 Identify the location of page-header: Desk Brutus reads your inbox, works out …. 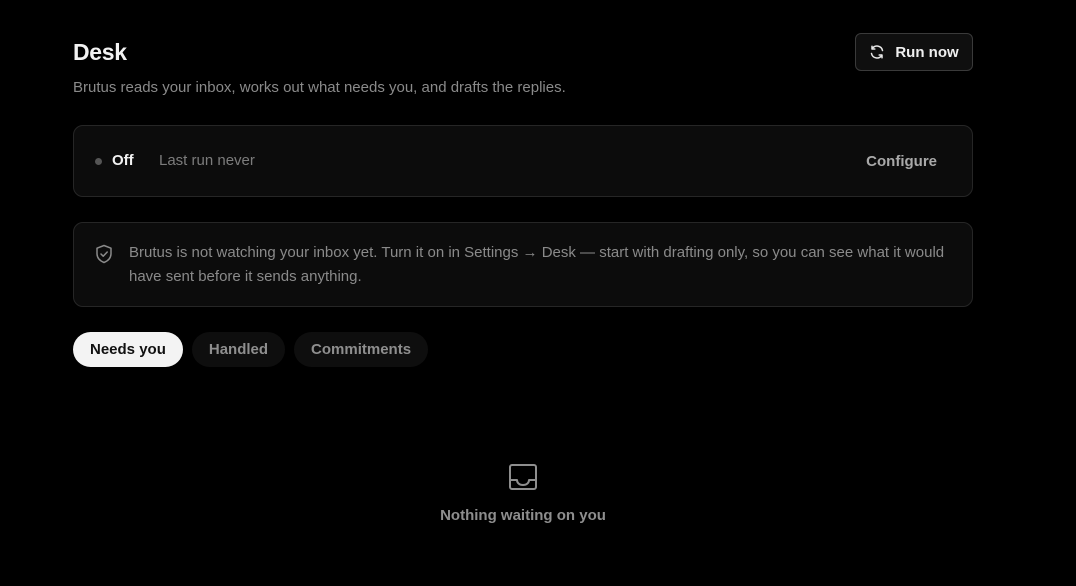
(523, 69).